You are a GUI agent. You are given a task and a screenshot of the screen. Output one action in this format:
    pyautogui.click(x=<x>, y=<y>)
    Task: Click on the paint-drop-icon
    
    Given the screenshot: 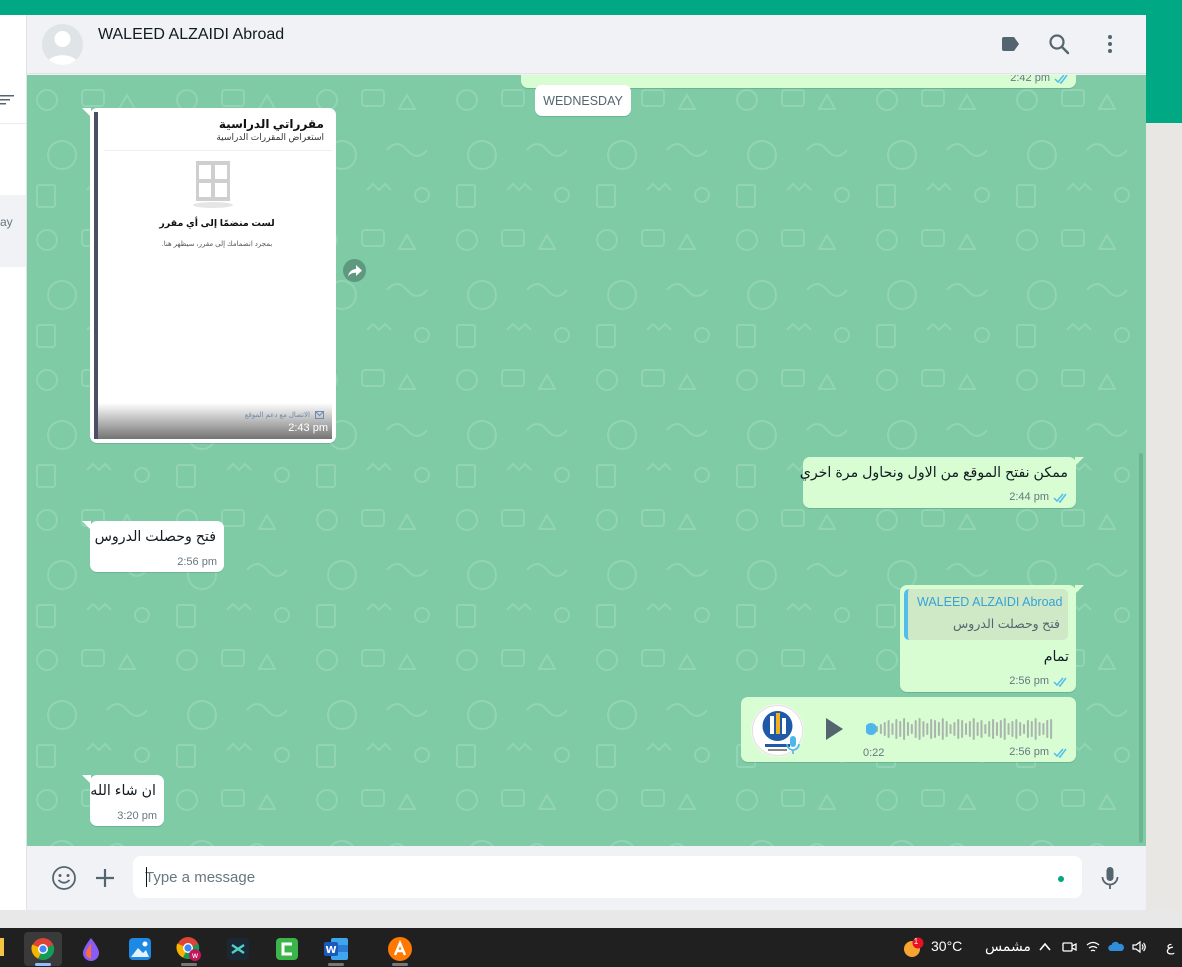 What is the action you would take?
    pyautogui.click(x=91, y=949)
    